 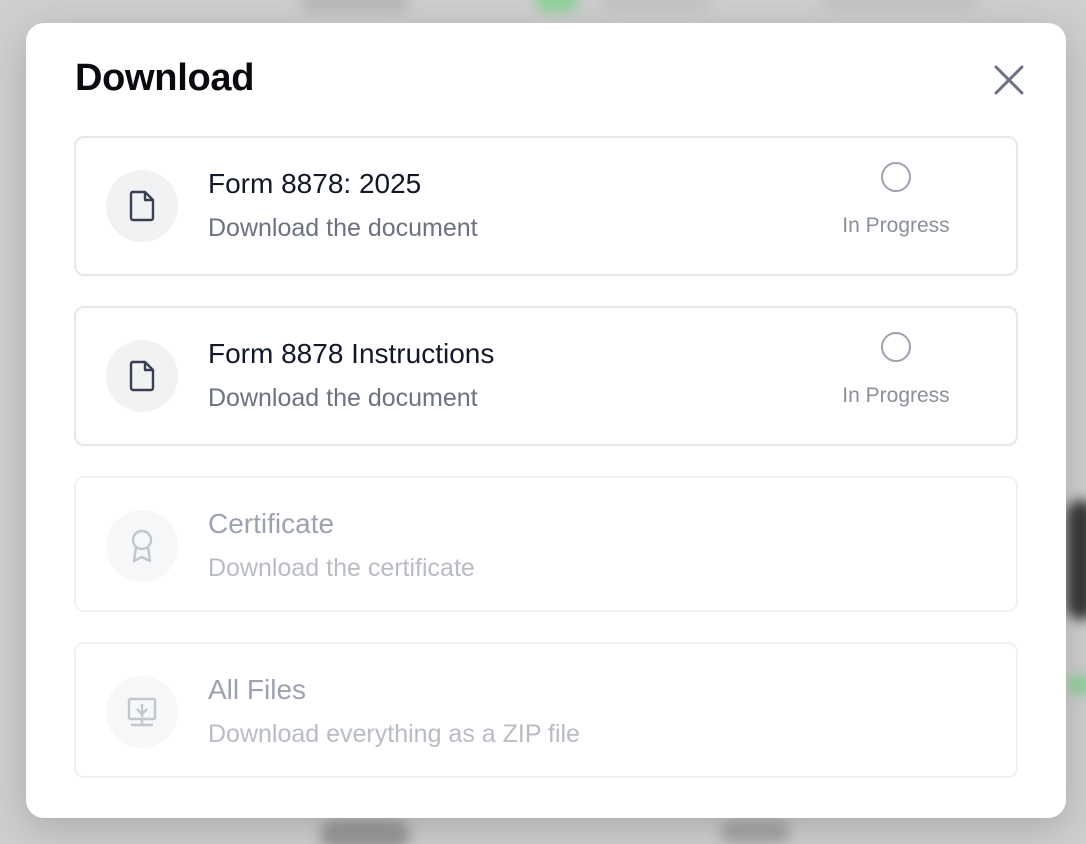 What do you see at coordinates (142, 546) in the screenshot?
I see `award-ribbon-icon` at bounding box center [142, 546].